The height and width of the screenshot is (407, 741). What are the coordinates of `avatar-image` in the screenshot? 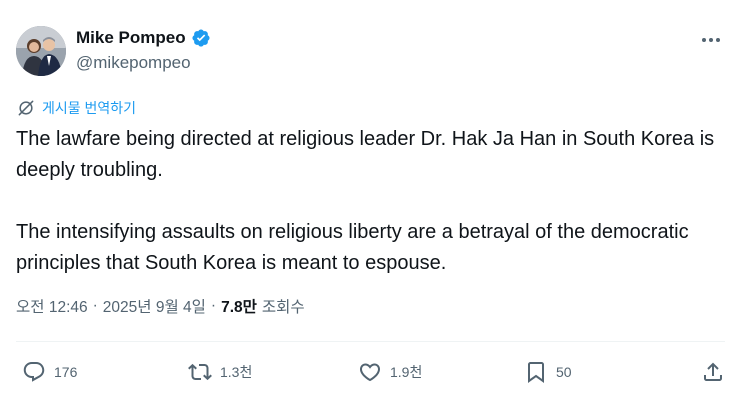 It's located at (41, 51).